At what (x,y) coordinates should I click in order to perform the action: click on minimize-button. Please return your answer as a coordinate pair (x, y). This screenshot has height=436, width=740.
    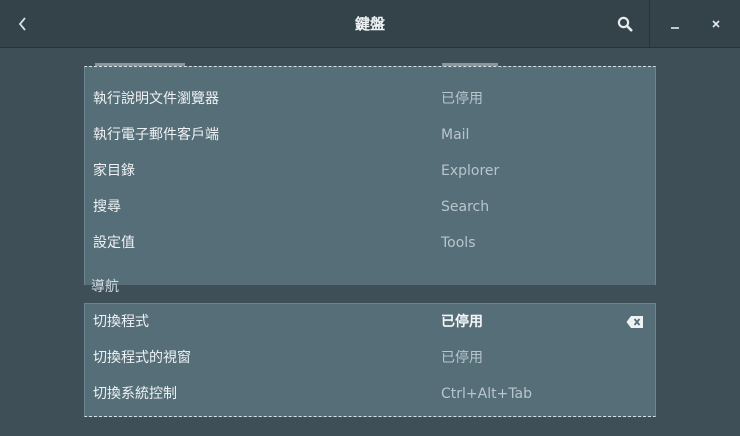
    Looking at the image, I should click on (675, 24).